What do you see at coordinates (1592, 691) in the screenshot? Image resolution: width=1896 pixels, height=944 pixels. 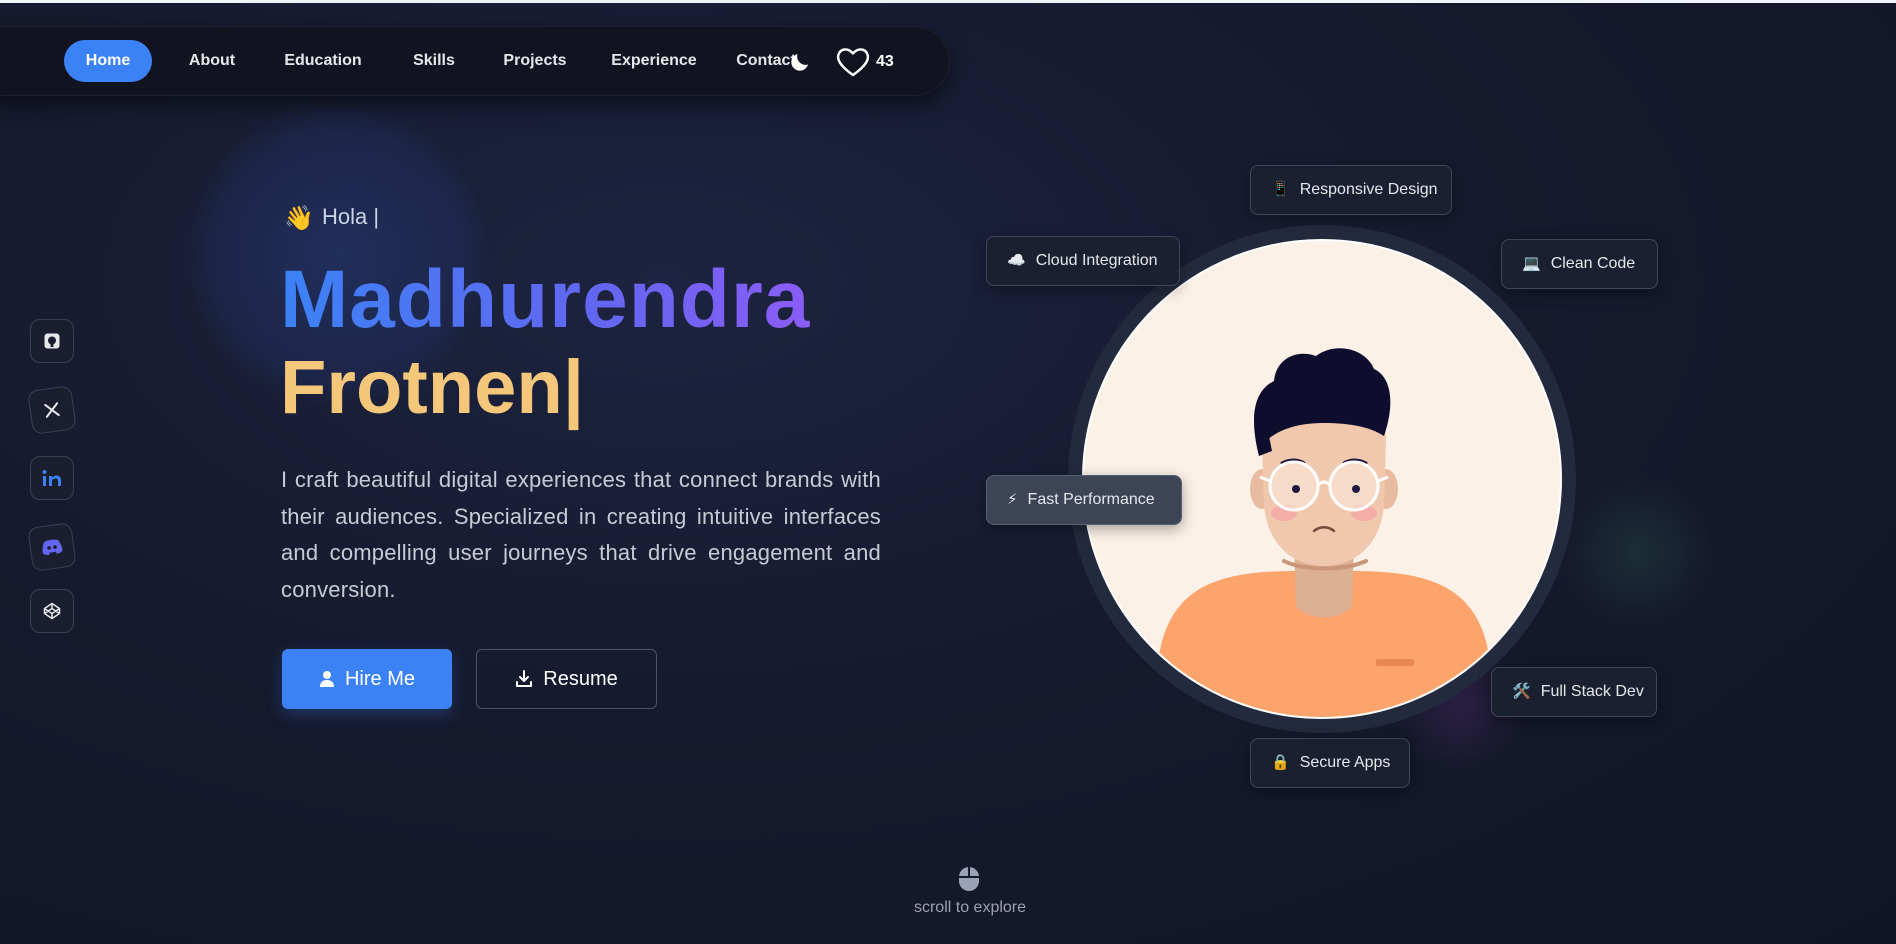 I see `chip-label: Full Stack Dev` at bounding box center [1592, 691].